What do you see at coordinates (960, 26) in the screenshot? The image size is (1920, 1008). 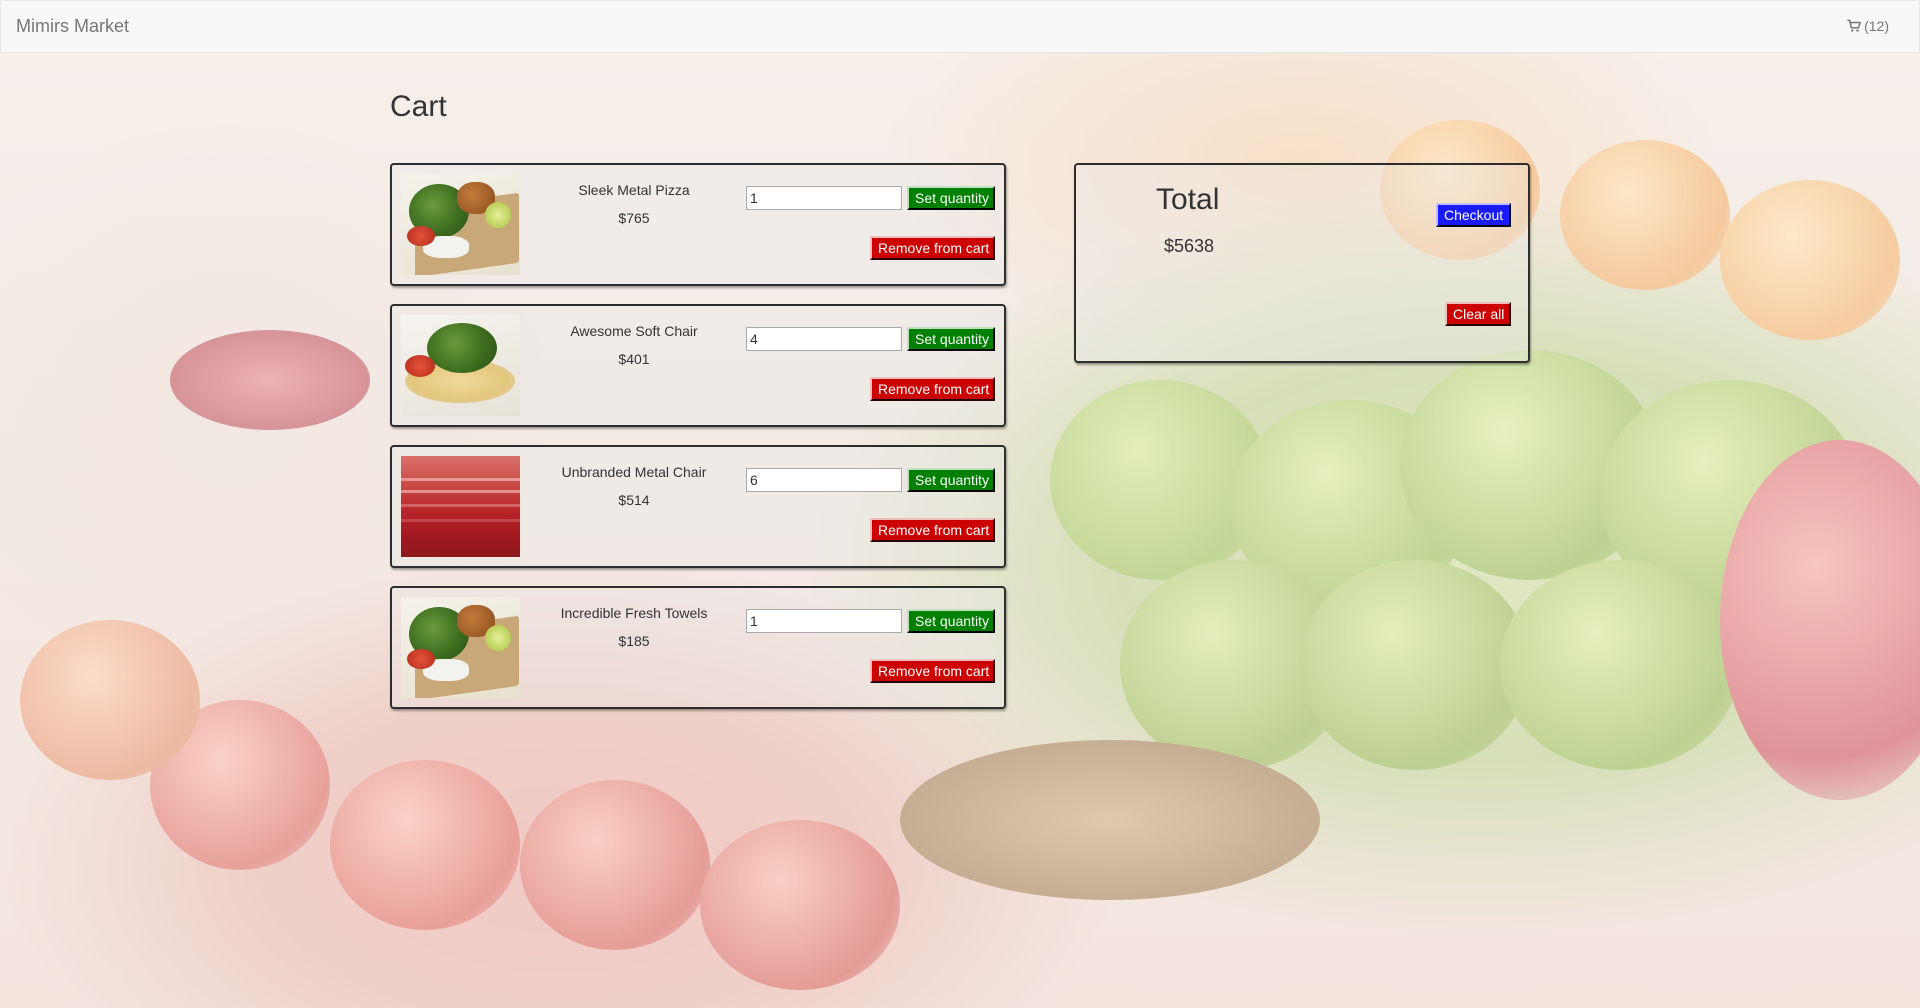 I see `top-navbar: Mimirs Market (12)` at bounding box center [960, 26].